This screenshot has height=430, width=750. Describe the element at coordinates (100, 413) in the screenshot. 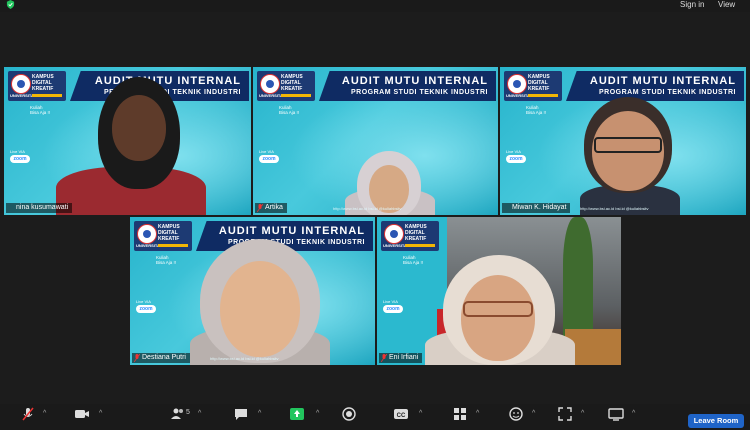

I see `video-options-chevron-icon: ^` at that location.